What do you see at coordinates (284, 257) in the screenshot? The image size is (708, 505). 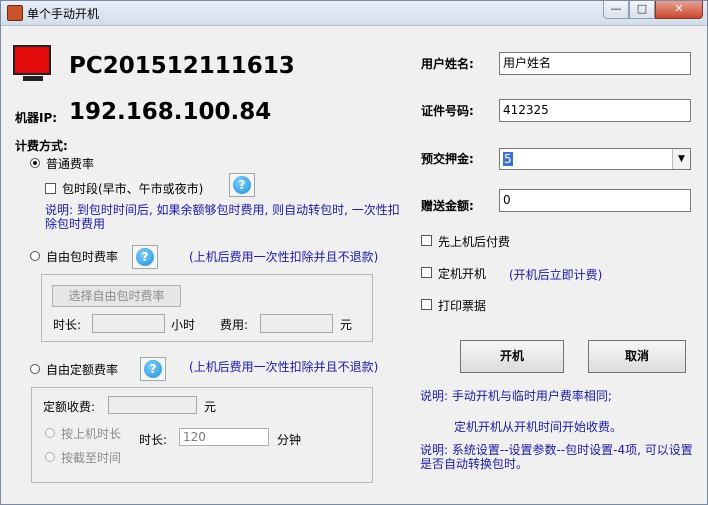 I see `free-period-note: (上机后费用一次性扣除并且不退款)` at bounding box center [284, 257].